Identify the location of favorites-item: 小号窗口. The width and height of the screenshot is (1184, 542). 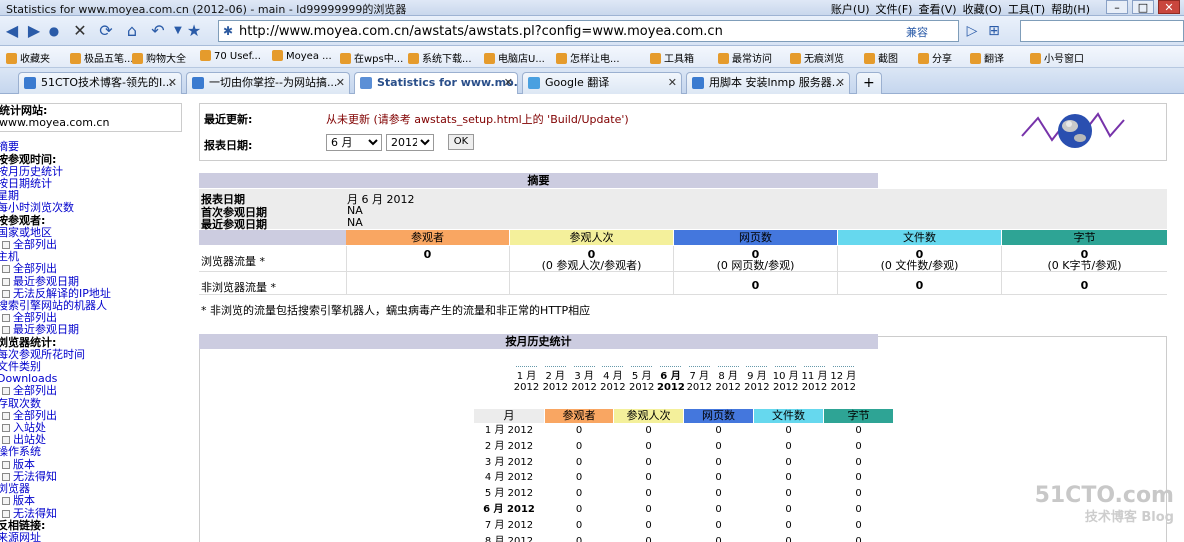
(1057, 57).